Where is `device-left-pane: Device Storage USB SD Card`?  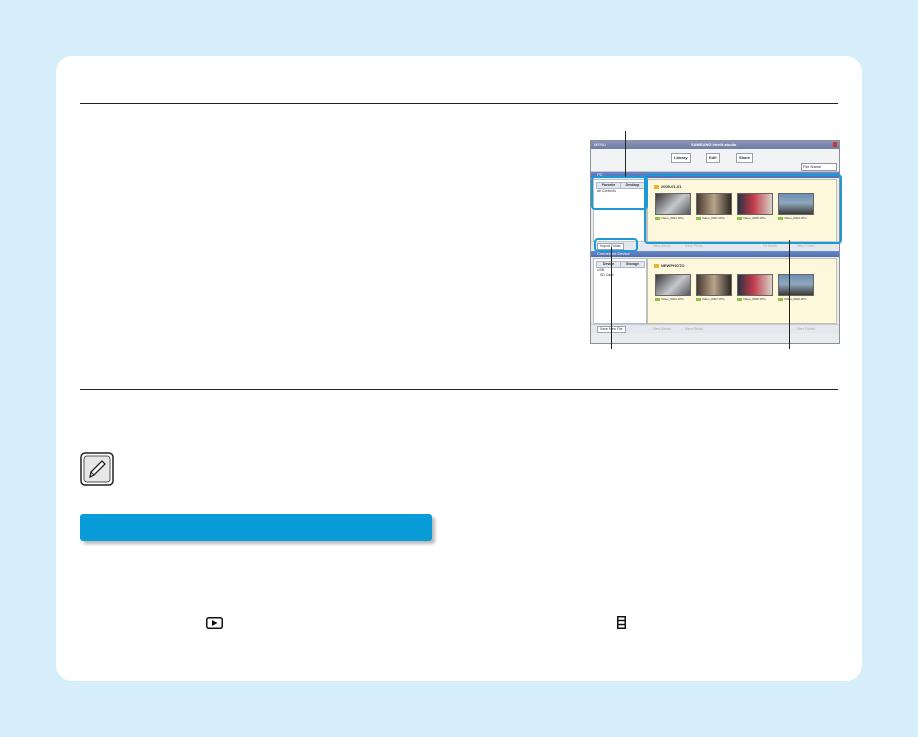
device-left-pane: Device Storage USB SD Card is located at coordinates (620, 291).